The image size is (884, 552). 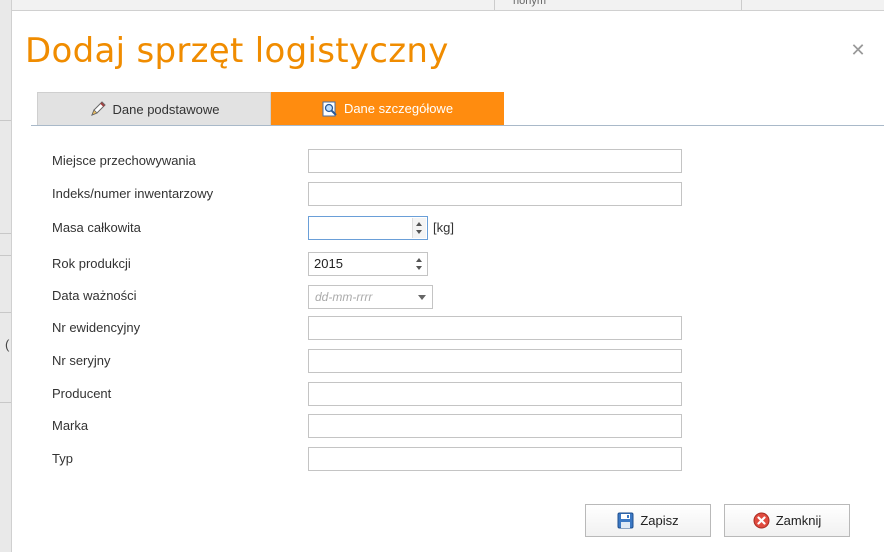 I want to click on save-button: Zapisz, so click(x=648, y=520).